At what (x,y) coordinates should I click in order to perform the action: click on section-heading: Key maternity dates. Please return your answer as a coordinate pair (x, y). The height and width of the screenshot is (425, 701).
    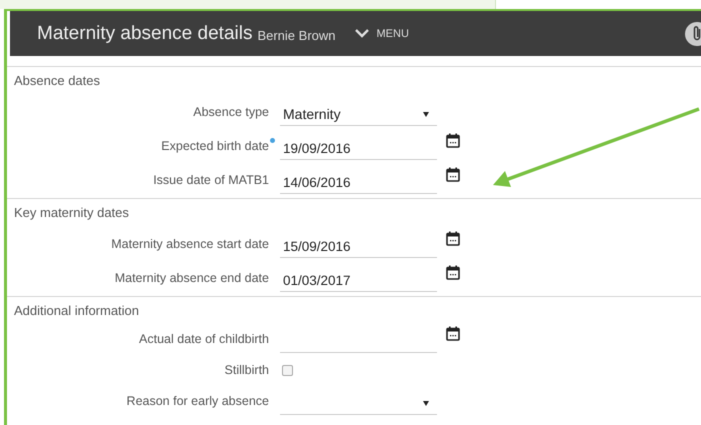
    Looking at the image, I should click on (71, 213).